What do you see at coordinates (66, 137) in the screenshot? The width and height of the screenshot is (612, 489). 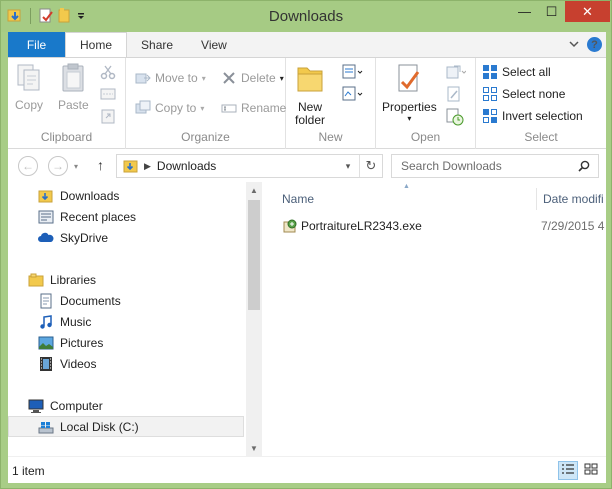 I see `clipboard-group-label: Clipboard` at bounding box center [66, 137].